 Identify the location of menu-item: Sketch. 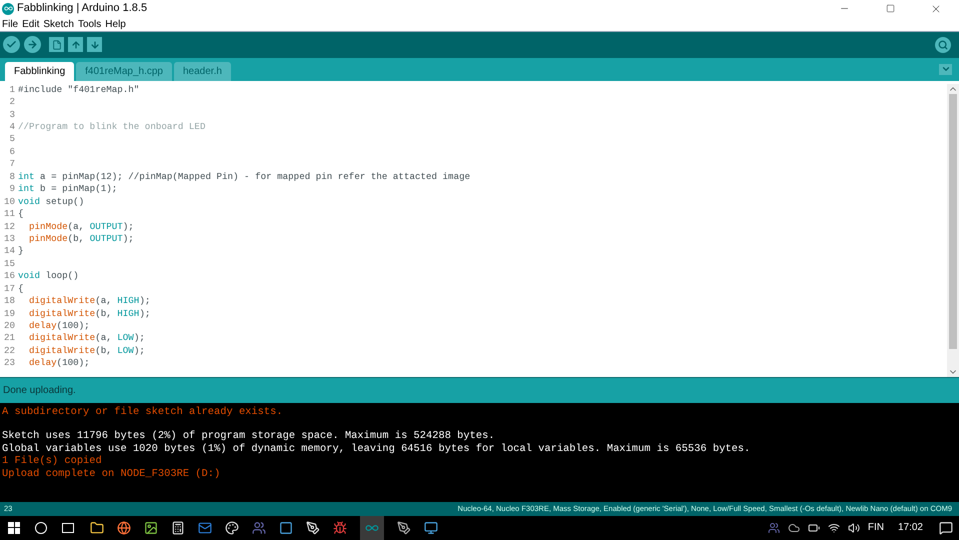
(58, 24).